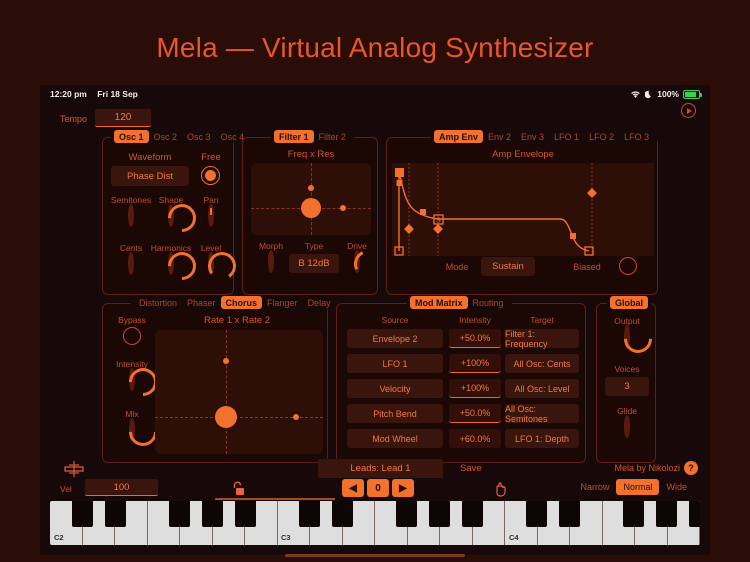 The width and height of the screenshot is (750, 562). What do you see at coordinates (676, 487) in the screenshot?
I see `width-wide-button: Wide` at bounding box center [676, 487].